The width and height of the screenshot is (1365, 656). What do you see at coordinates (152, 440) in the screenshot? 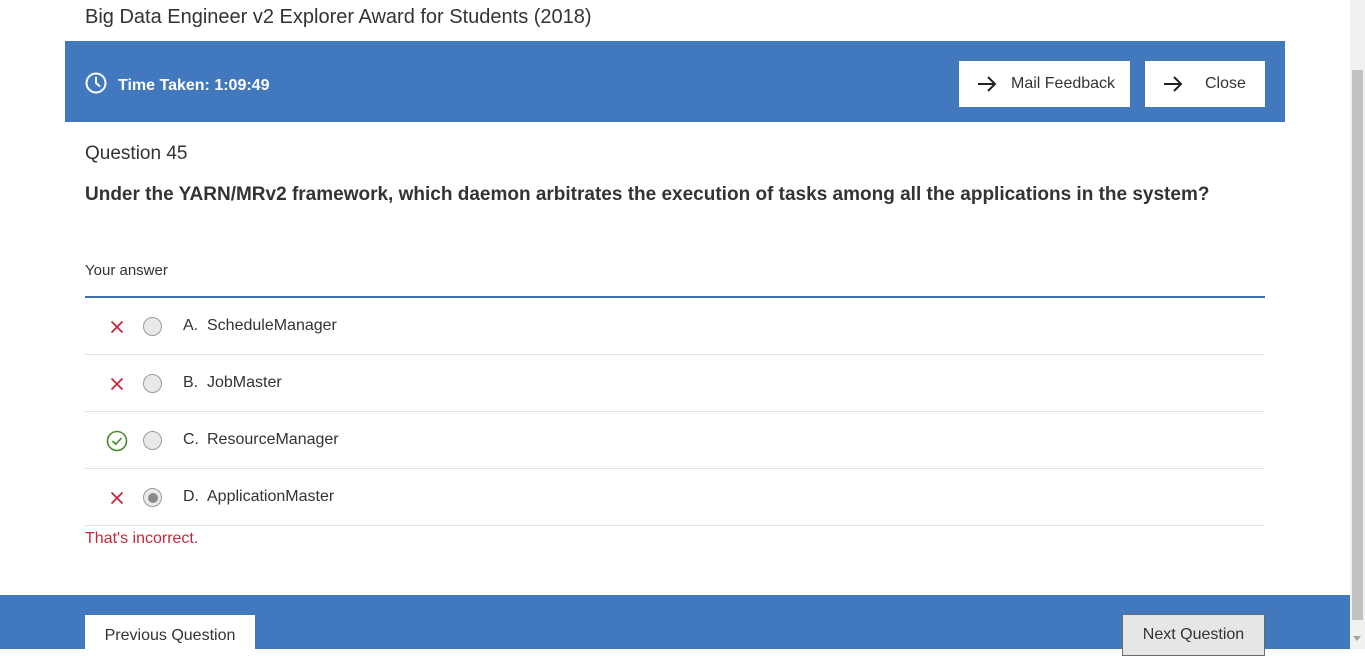
I see `radio-option-c` at bounding box center [152, 440].